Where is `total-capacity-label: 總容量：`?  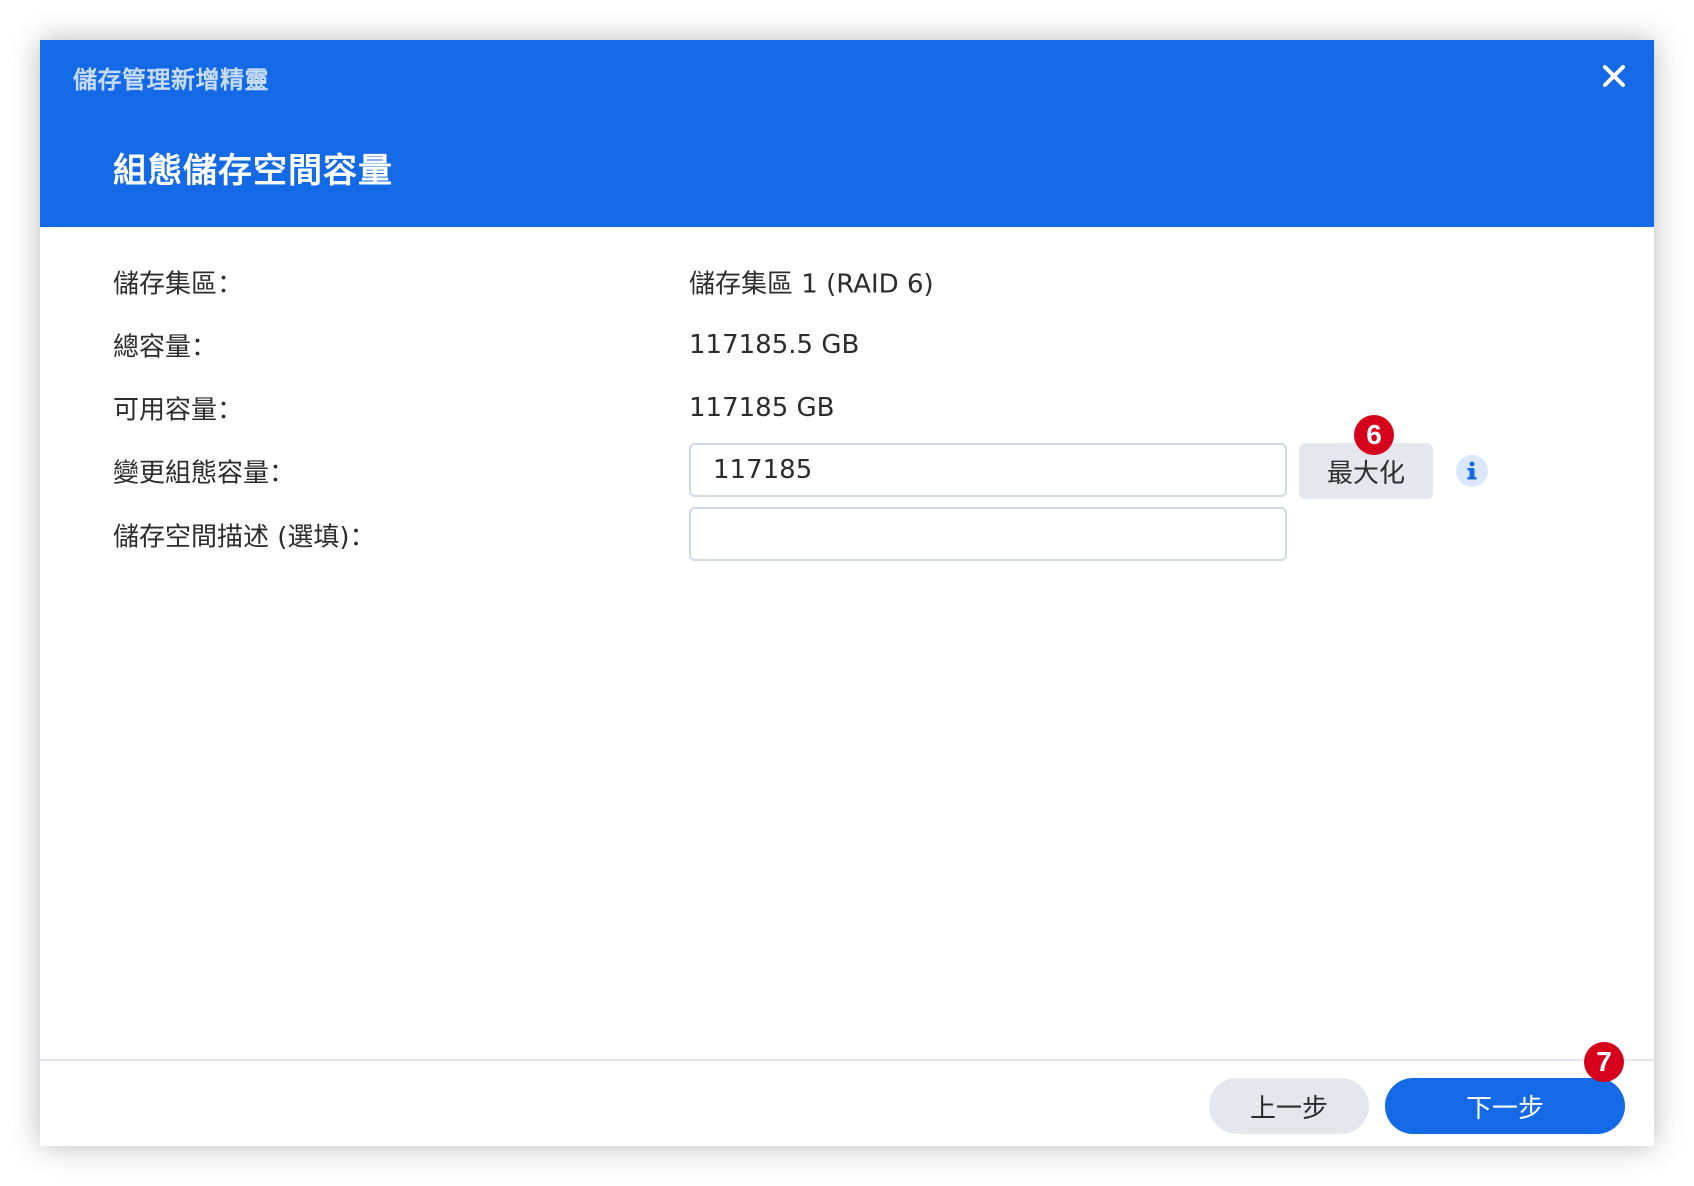
total-capacity-label: 總容量： is located at coordinates (165, 347).